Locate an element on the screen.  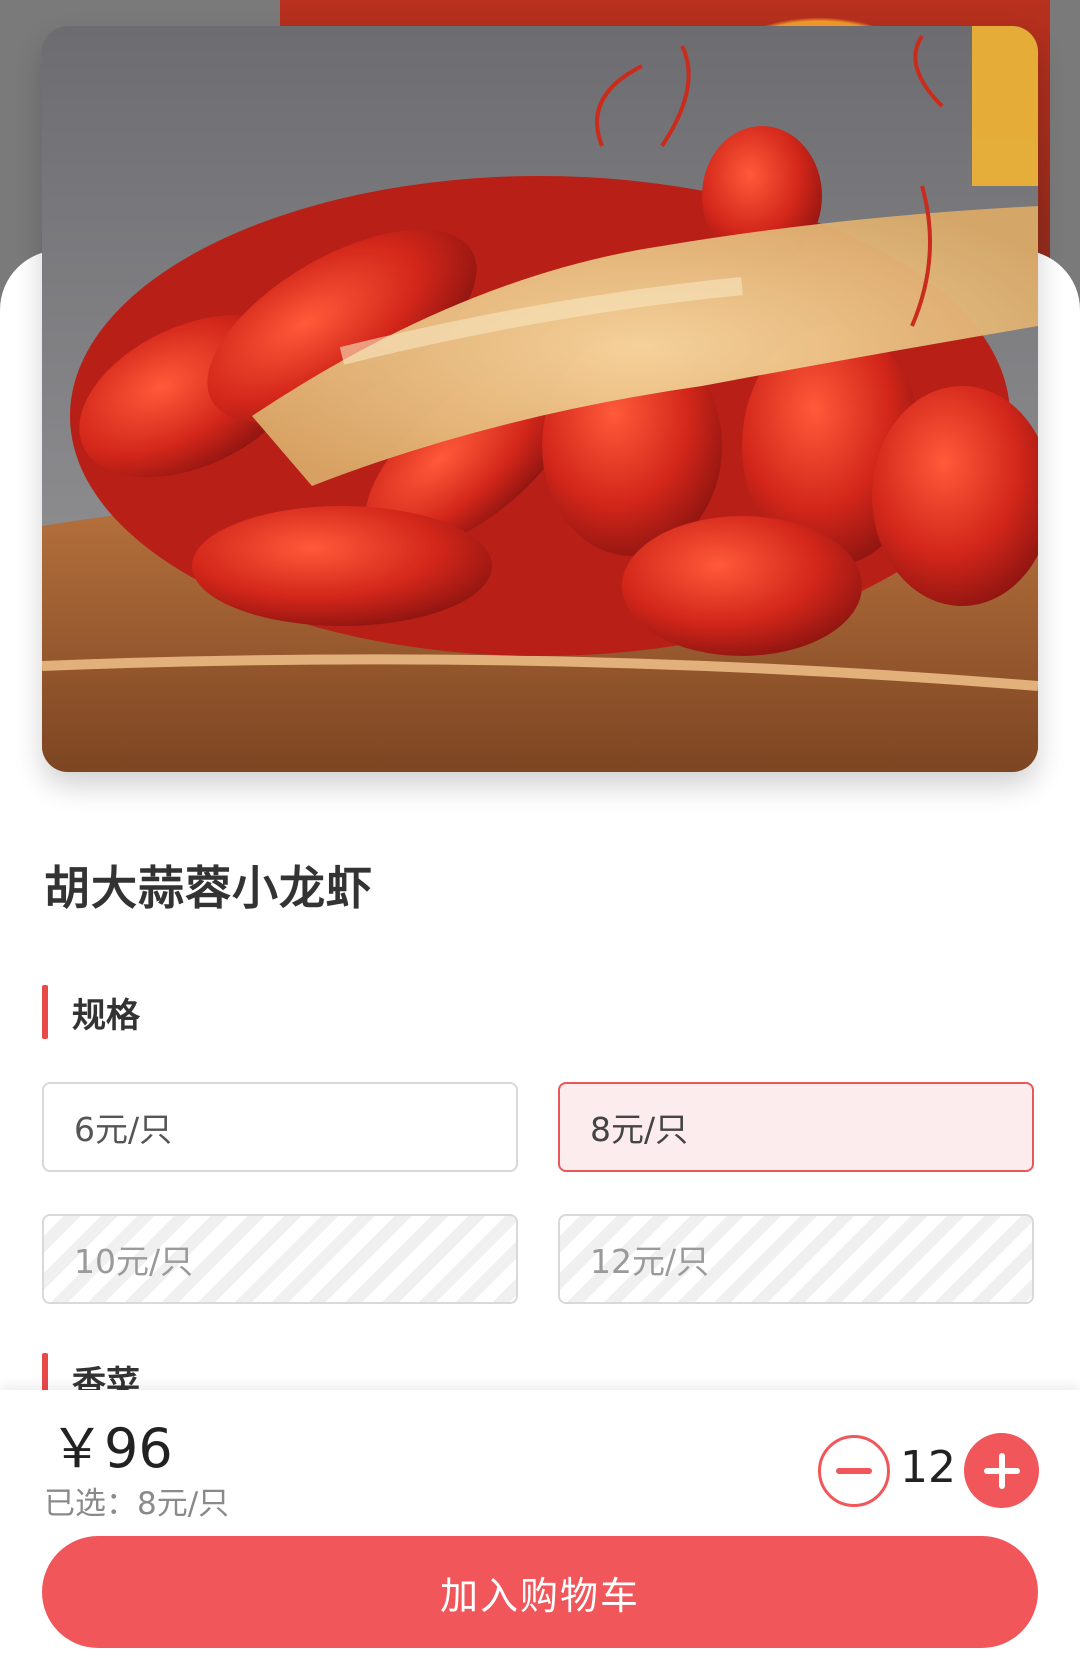
increase-quantity-button is located at coordinates (1001, 1470).